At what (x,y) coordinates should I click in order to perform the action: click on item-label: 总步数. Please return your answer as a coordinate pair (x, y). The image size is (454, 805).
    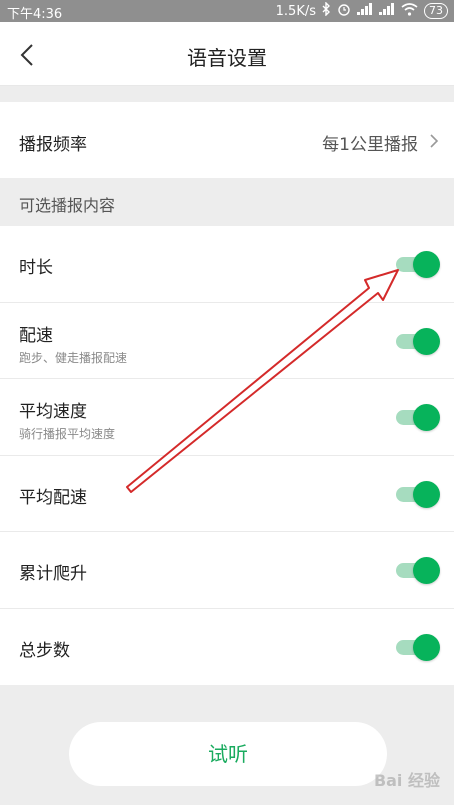
    Looking at the image, I should click on (44, 650).